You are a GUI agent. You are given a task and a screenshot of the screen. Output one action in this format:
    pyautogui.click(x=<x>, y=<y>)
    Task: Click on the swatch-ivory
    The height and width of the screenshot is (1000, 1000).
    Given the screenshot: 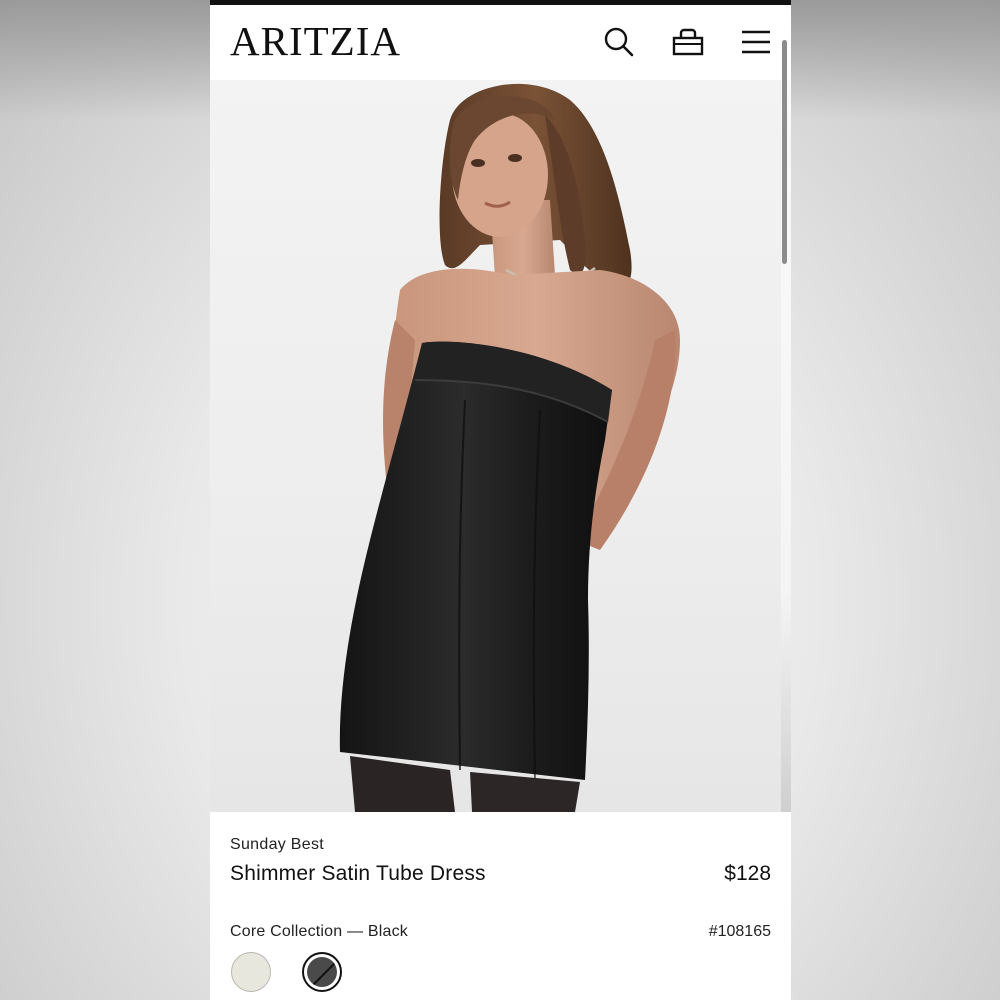 What is the action you would take?
    pyautogui.click(x=251, y=972)
    